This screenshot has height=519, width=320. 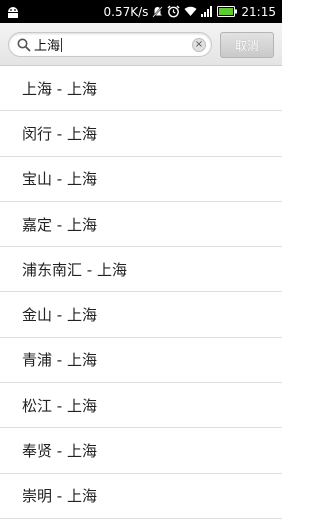 I want to click on list-item: 上海 - 上海, so click(x=141, y=89).